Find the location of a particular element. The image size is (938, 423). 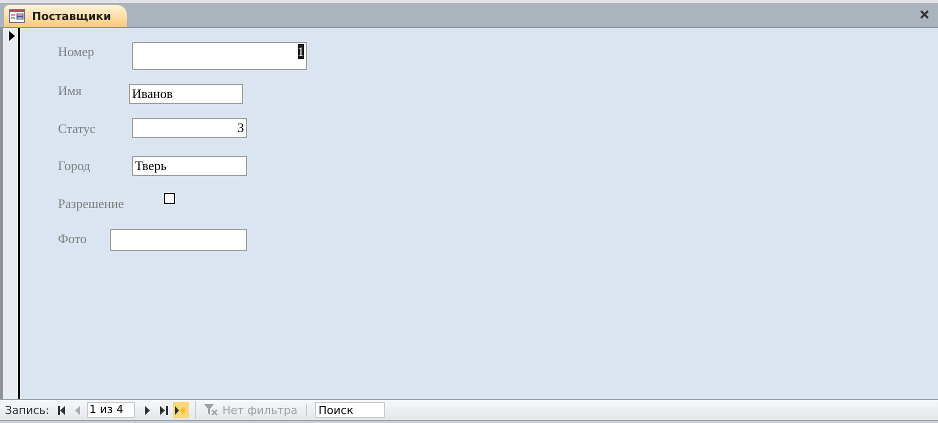

field-label: Номер is located at coordinates (77, 51).